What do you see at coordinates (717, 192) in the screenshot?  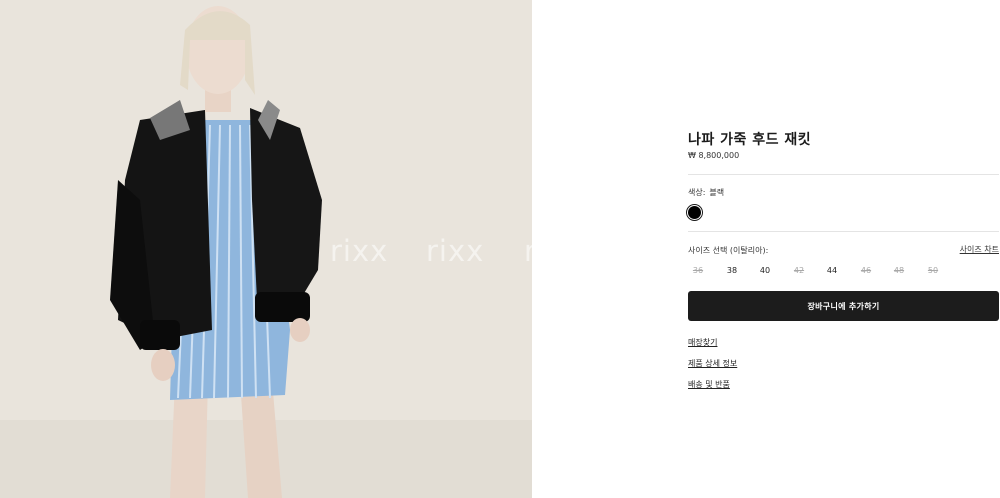 I see `color-value: 블랙` at bounding box center [717, 192].